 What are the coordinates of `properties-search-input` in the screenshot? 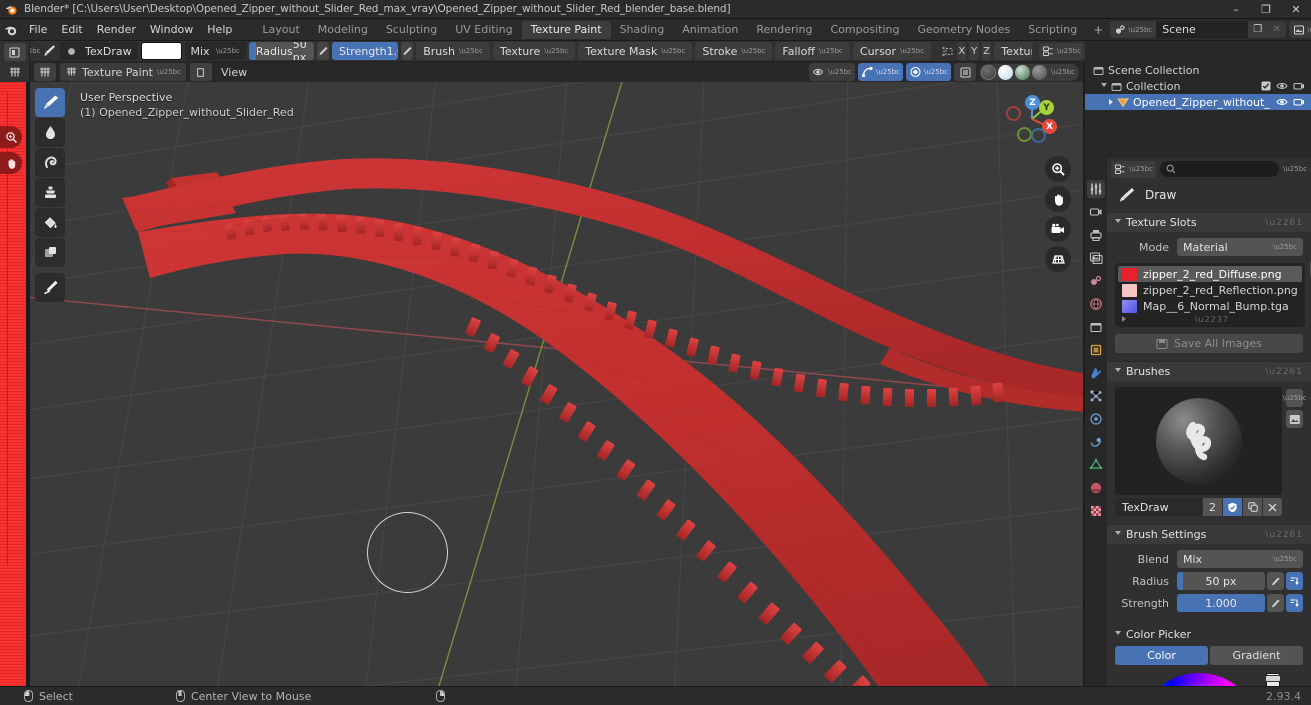 It's located at (1219, 169).